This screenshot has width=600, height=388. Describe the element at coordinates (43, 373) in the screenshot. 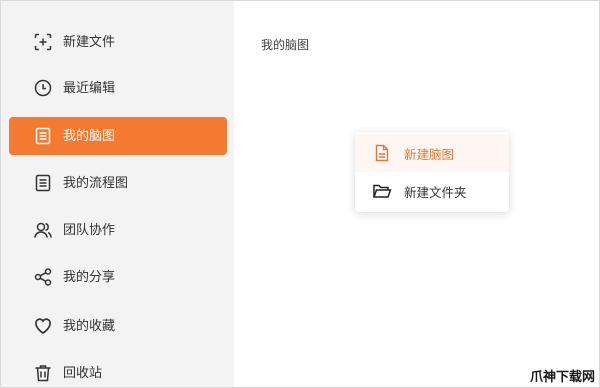

I see `trash-icon` at that location.